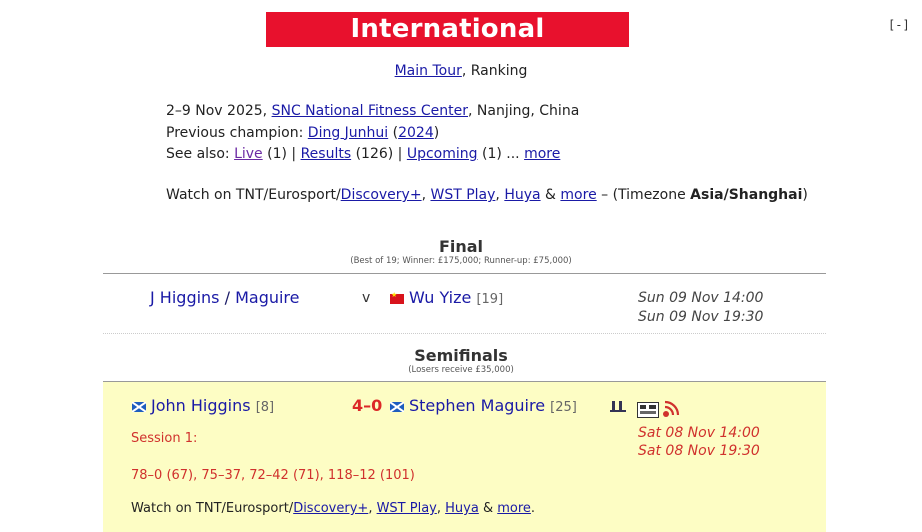 Image resolution: width=922 pixels, height=532 pixels. Describe the element at coordinates (648, 410) in the screenshot. I see `scoreboard-icon` at that location.